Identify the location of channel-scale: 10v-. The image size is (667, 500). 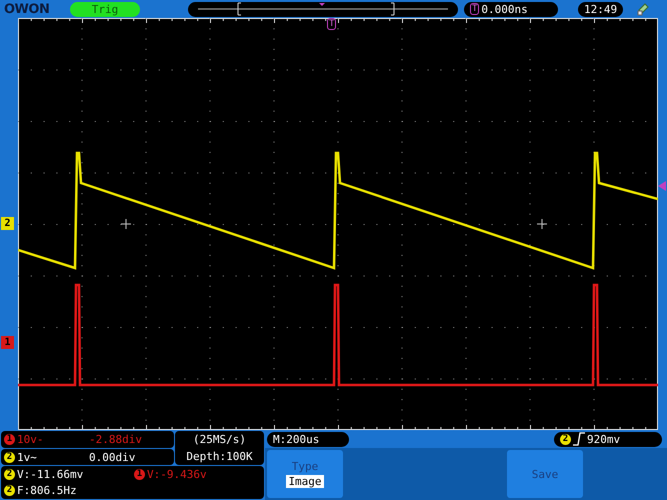
(30, 439).